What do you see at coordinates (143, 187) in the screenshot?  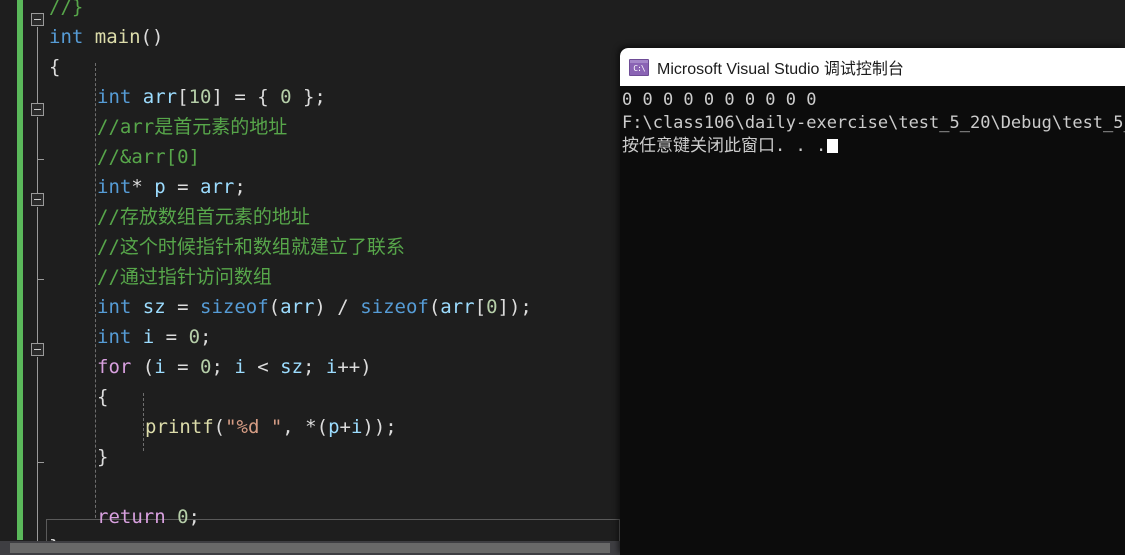 I see `code-token: *` at bounding box center [143, 187].